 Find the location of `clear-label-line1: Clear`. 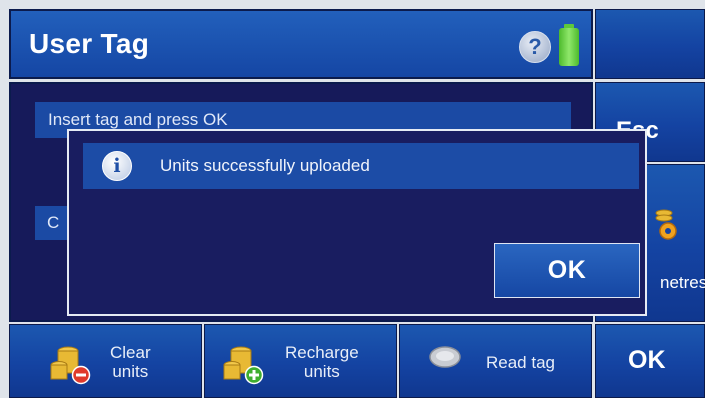

clear-label-line1: Clear is located at coordinates (130, 352).